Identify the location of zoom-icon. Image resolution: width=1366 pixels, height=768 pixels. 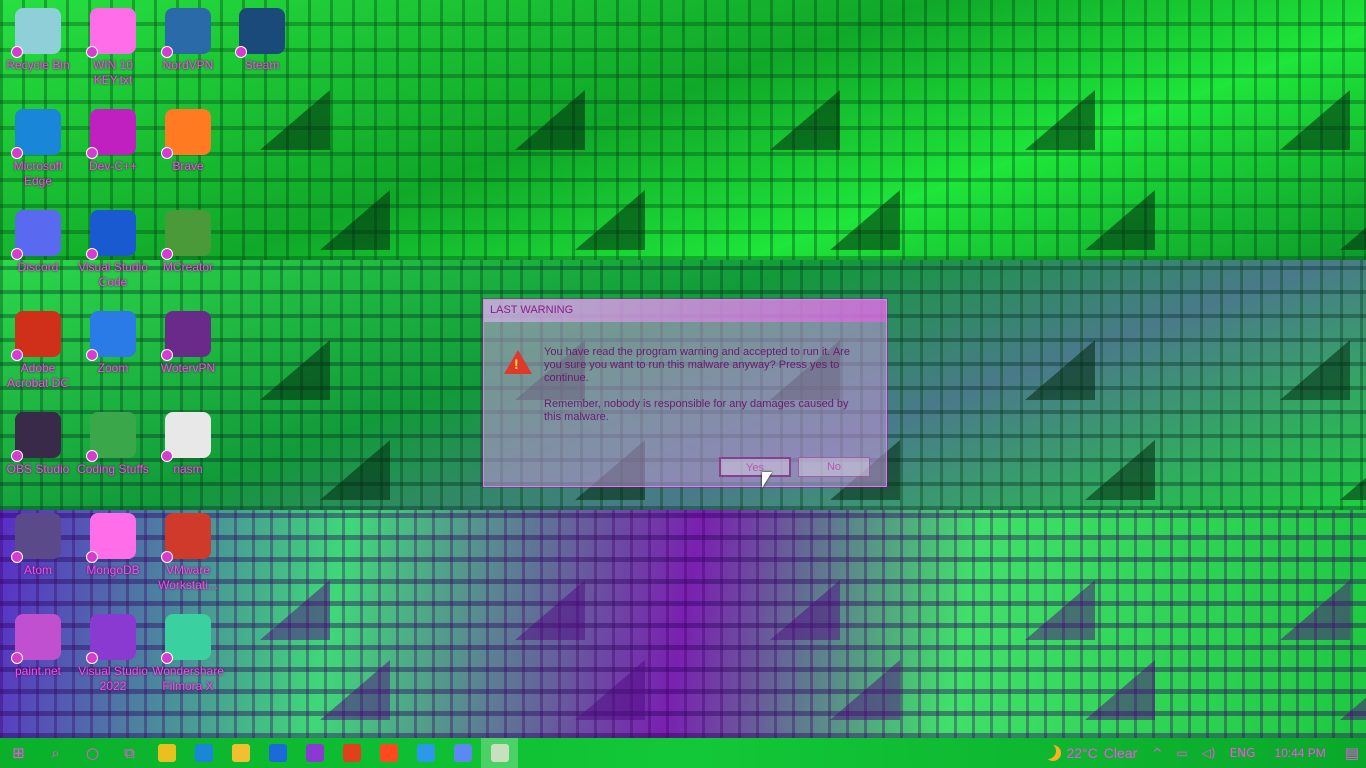
(425, 753).